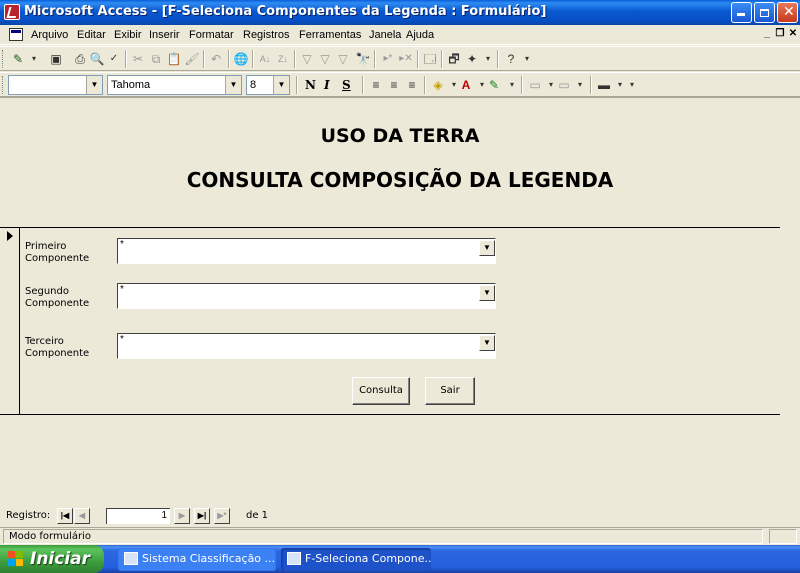 The width and height of the screenshot is (800, 573). I want to click on close-button: ✕, so click(787, 12).